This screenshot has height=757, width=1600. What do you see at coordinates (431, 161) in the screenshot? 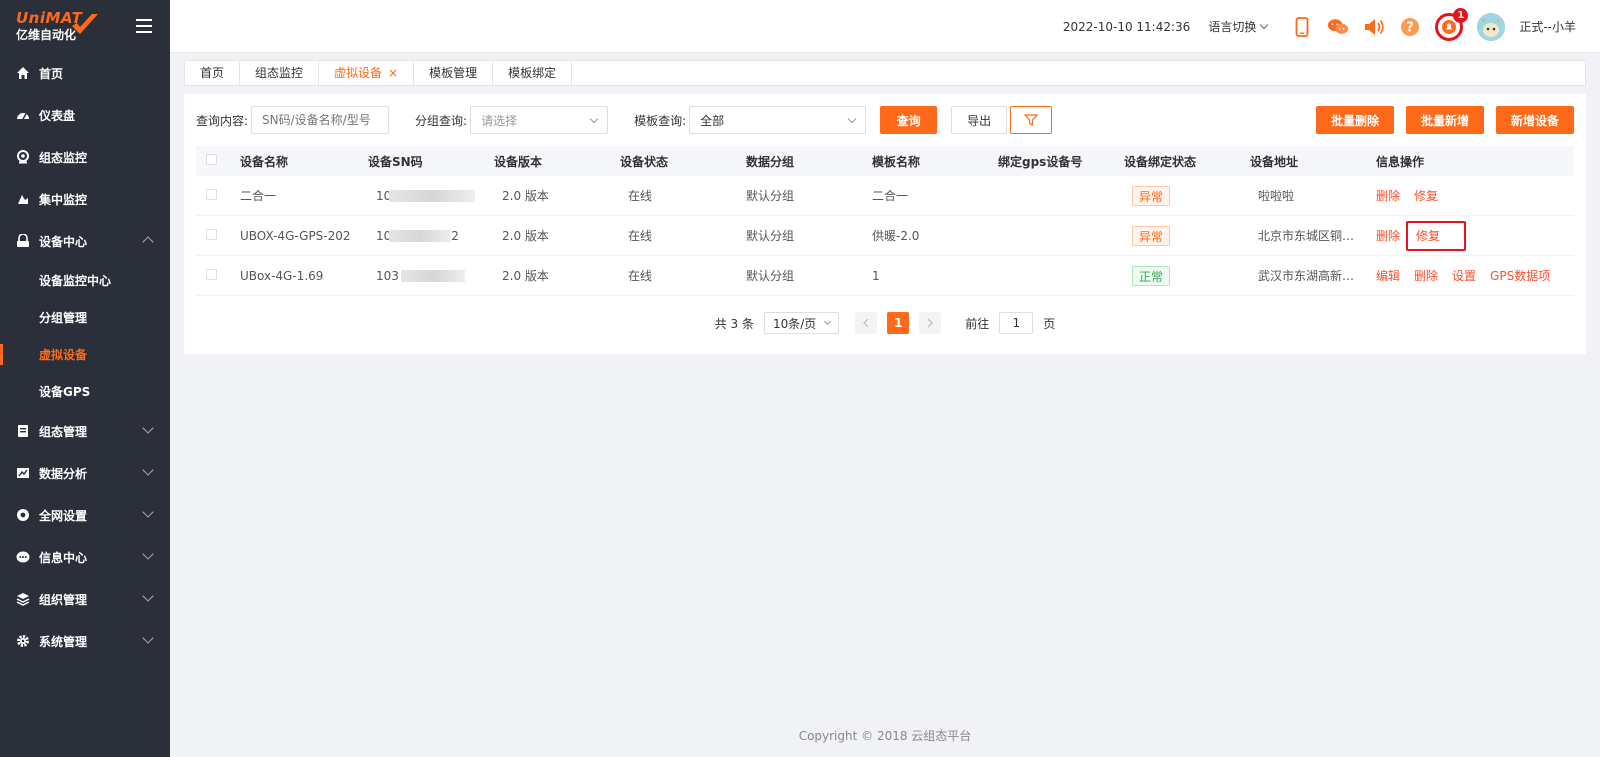
I see `column-header: 设备SN码` at bounding box center [431, 161].